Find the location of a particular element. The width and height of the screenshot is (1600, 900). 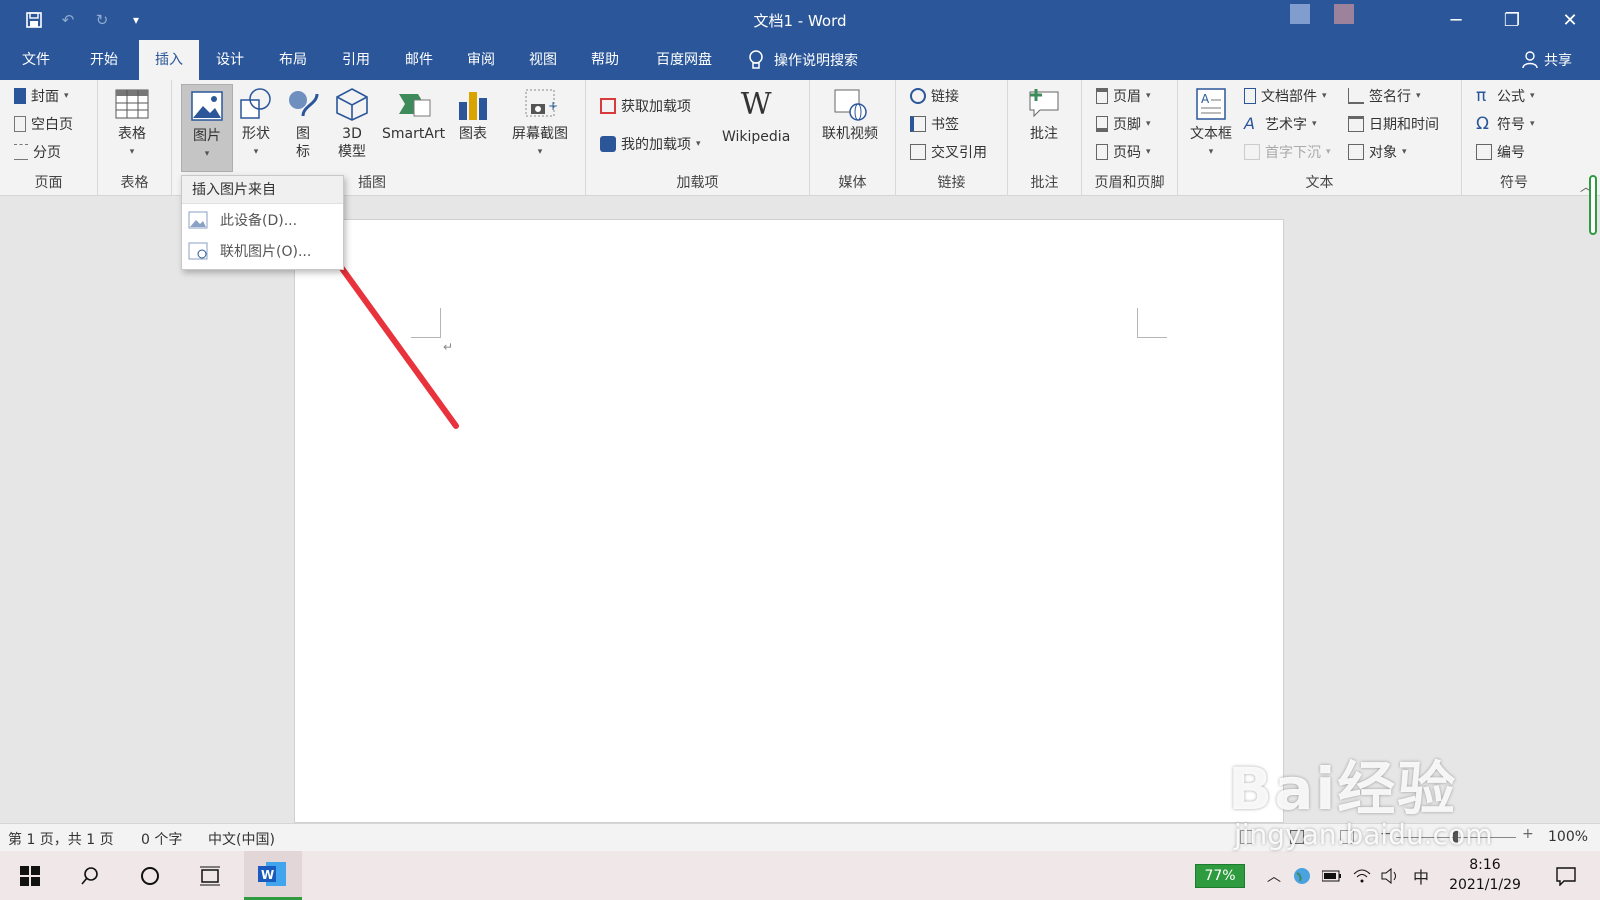

page-count: 第 1 页，共 1 页 is located at coordinates (61, 839).